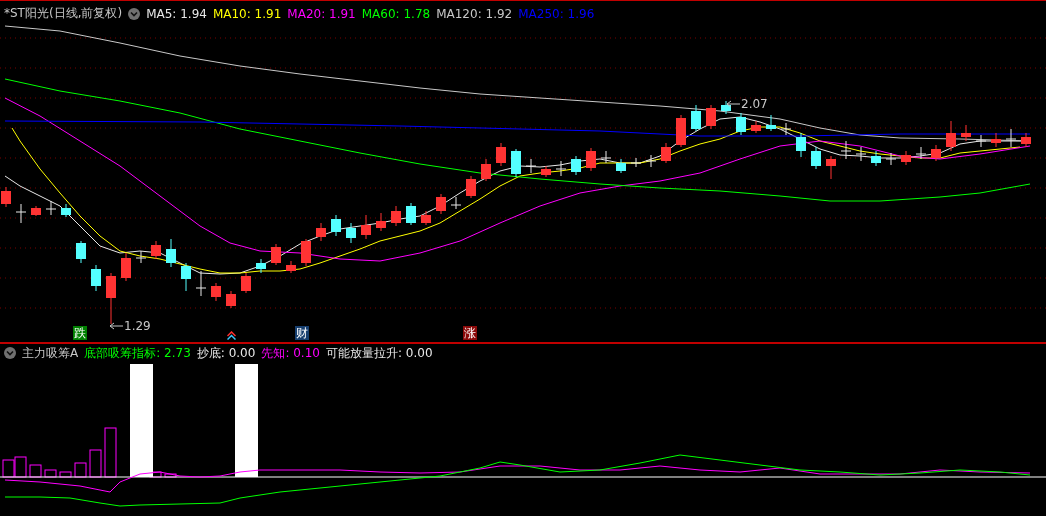 The image size is (1046, 516). What do you see at coordinates (754, 104) in the screenshot?
I see `price-label: 2.07` at bounding box center [754, 104].